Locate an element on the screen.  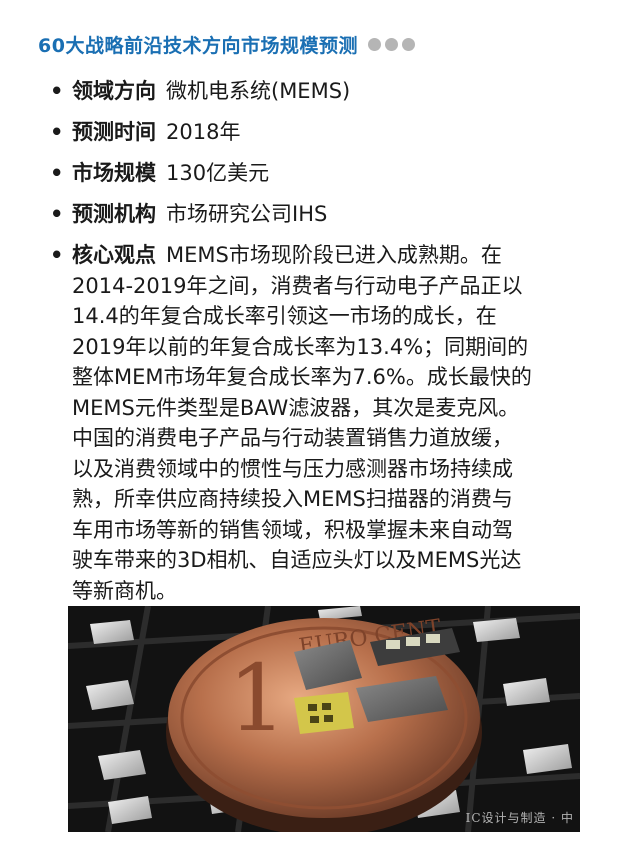
core-line: 2019年以前的年复合成长率为13.4%；同期间的 is located at coordinates (300, 346).